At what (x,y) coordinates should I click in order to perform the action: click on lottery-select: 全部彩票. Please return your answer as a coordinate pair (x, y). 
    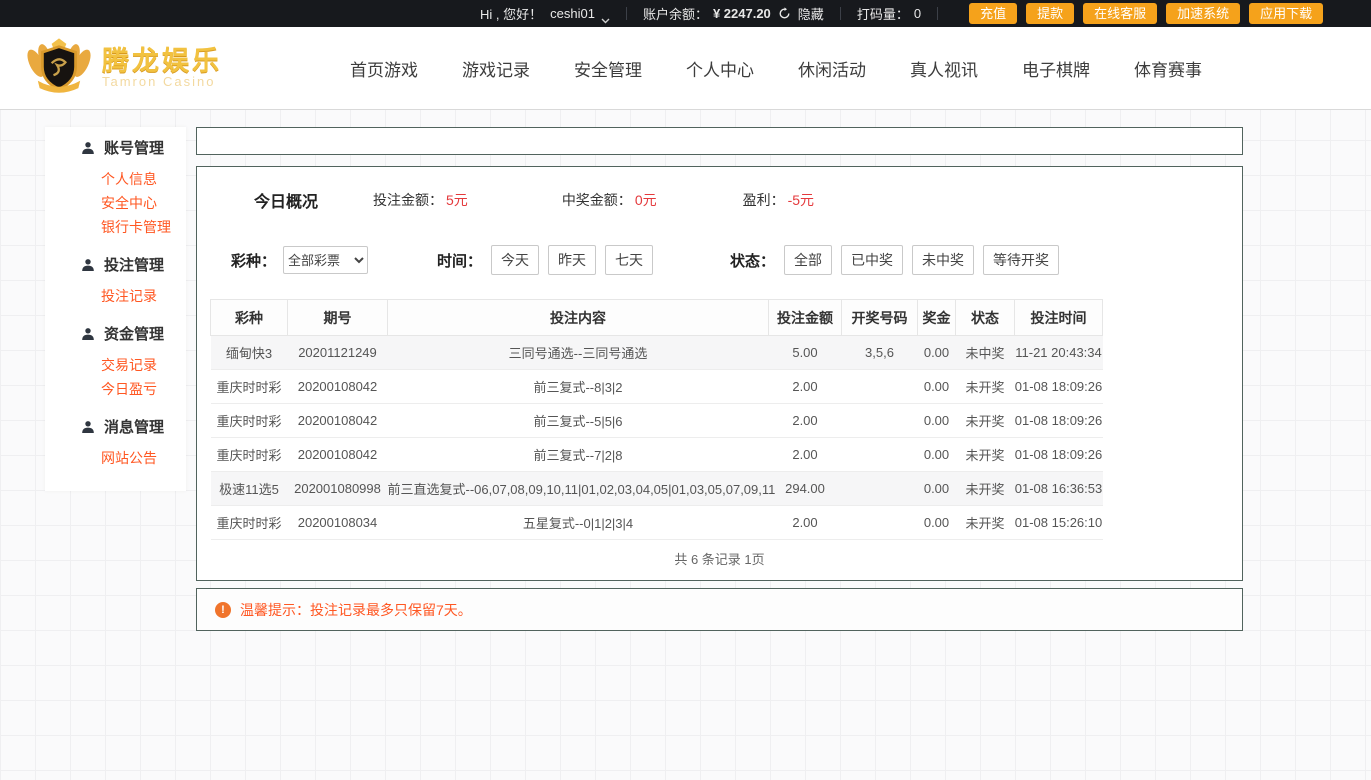
    Looking at the image, I should click on (326, 260).